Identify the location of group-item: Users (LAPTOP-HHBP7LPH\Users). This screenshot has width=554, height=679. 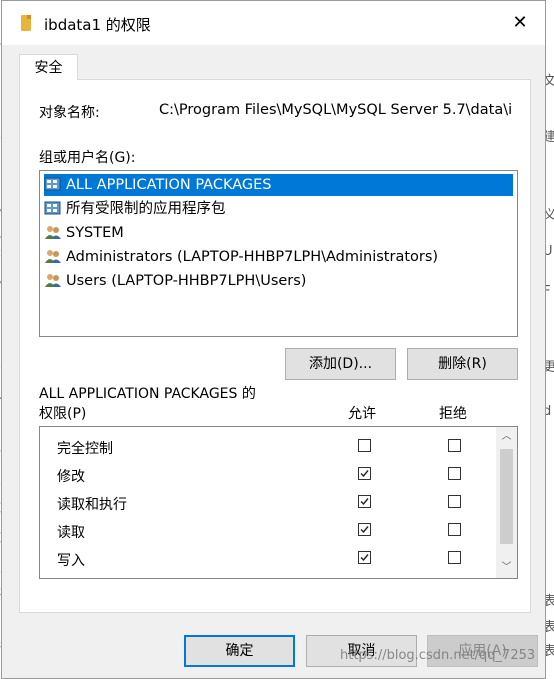
(178, 281).